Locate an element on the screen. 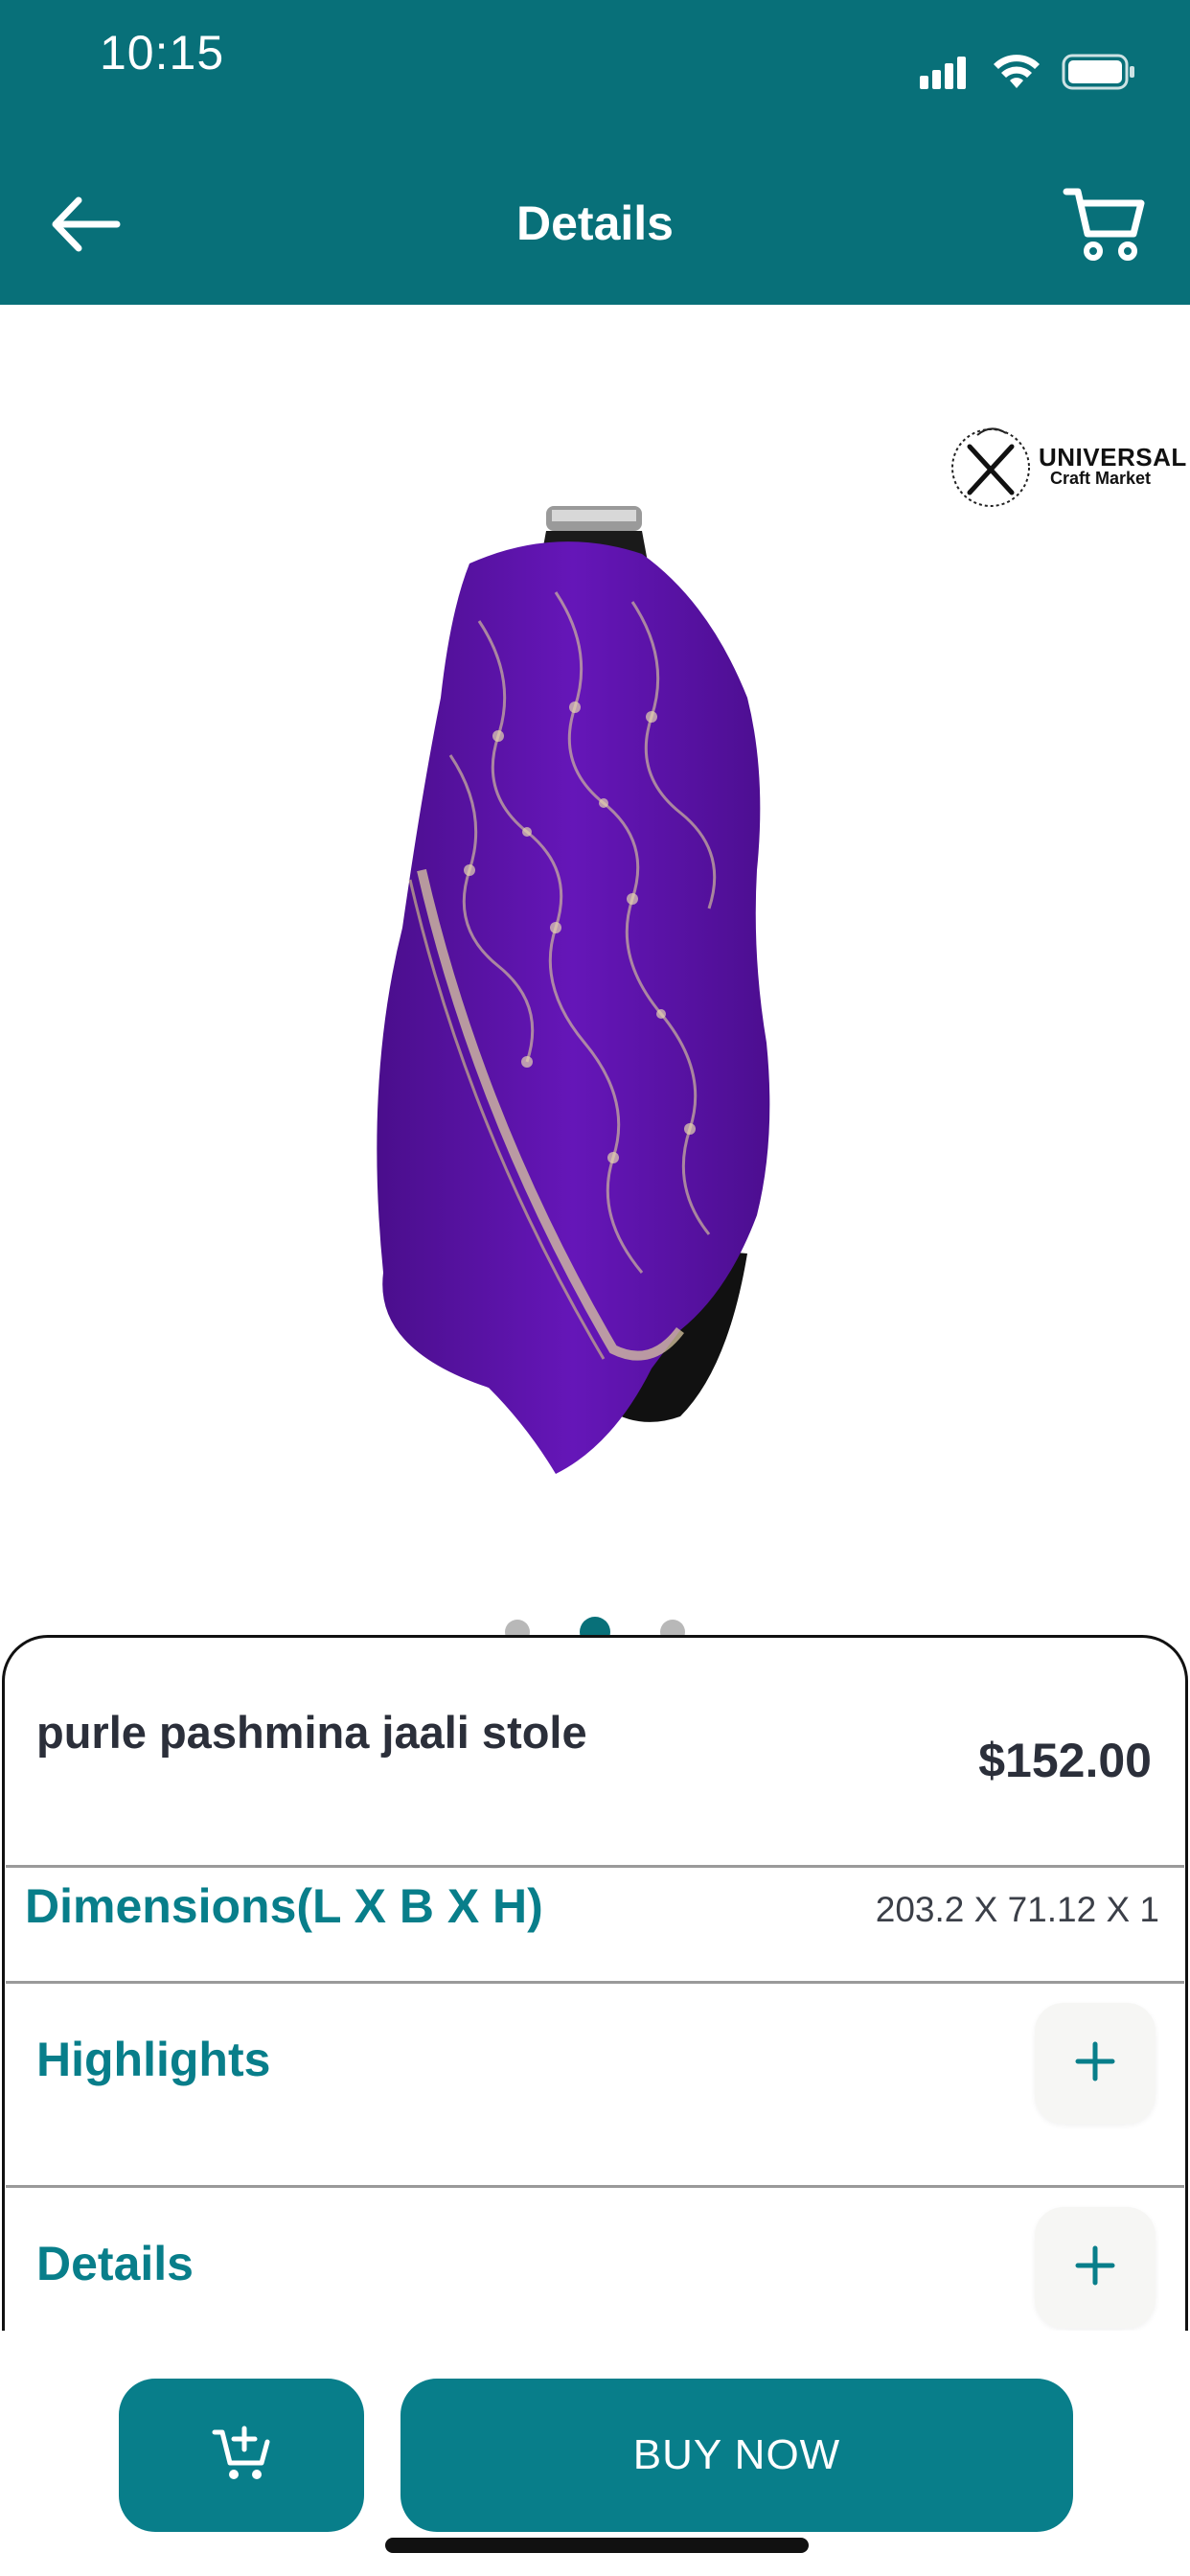 The width and height of the screenshot is (1190, 2576). product-stole-image is located at coordinates (574, 990).